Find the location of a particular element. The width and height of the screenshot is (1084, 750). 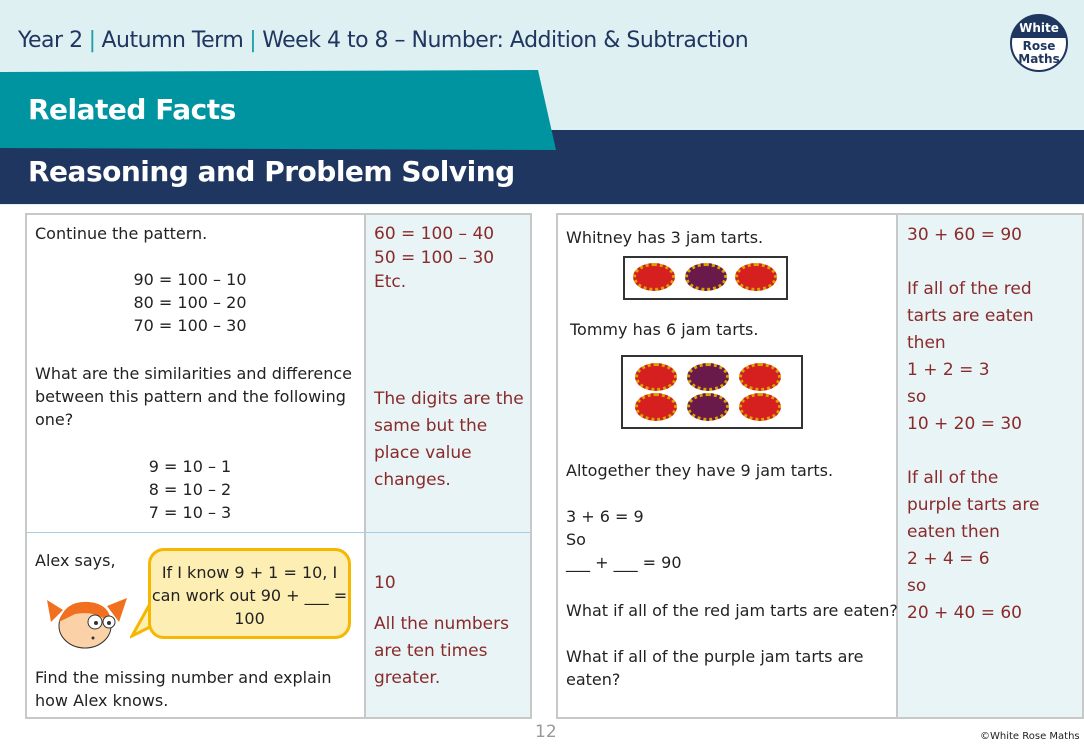

altogether-text: Altogether they have 9 jam tarts. is located at coordinates (700, 470).